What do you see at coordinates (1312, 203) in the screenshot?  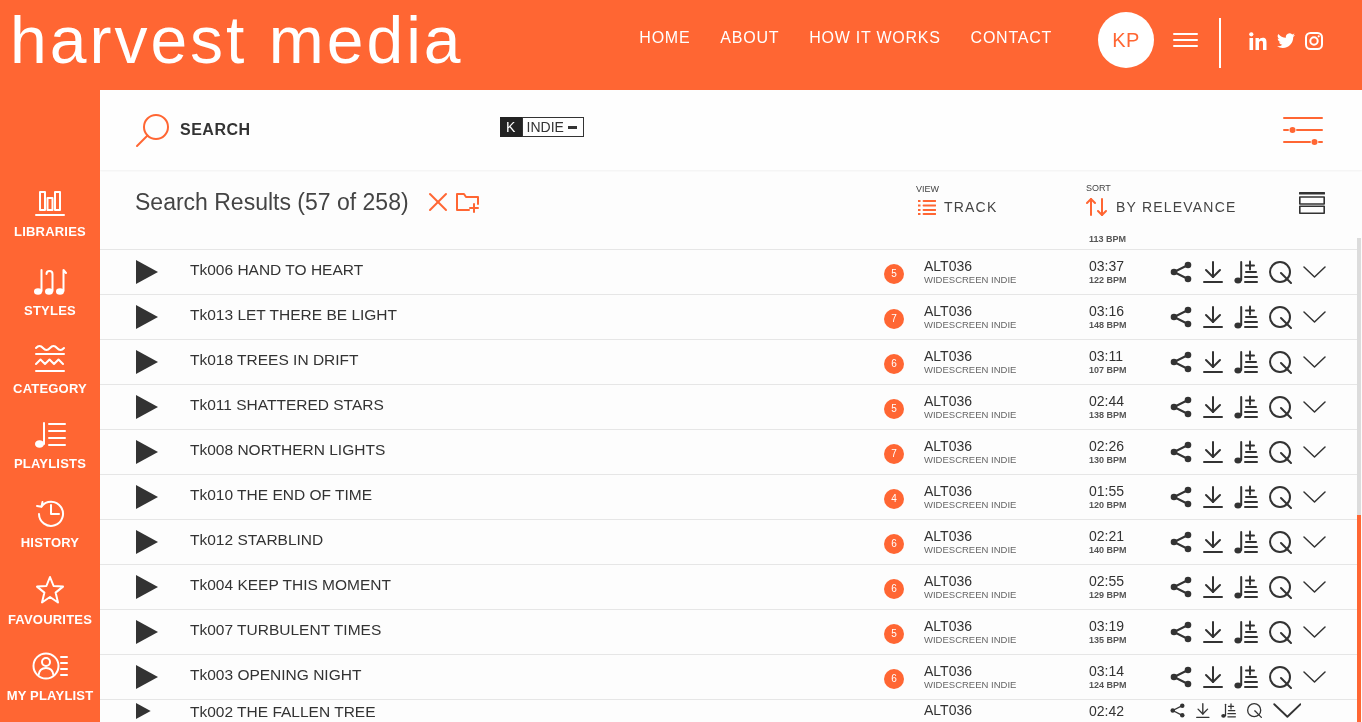 I see `rows-icon` at bounding box center [1312, 203].